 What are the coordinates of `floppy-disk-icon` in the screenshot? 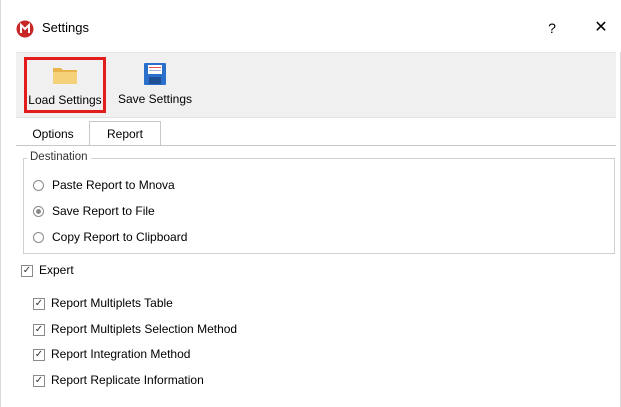 It's located at (155, 74).